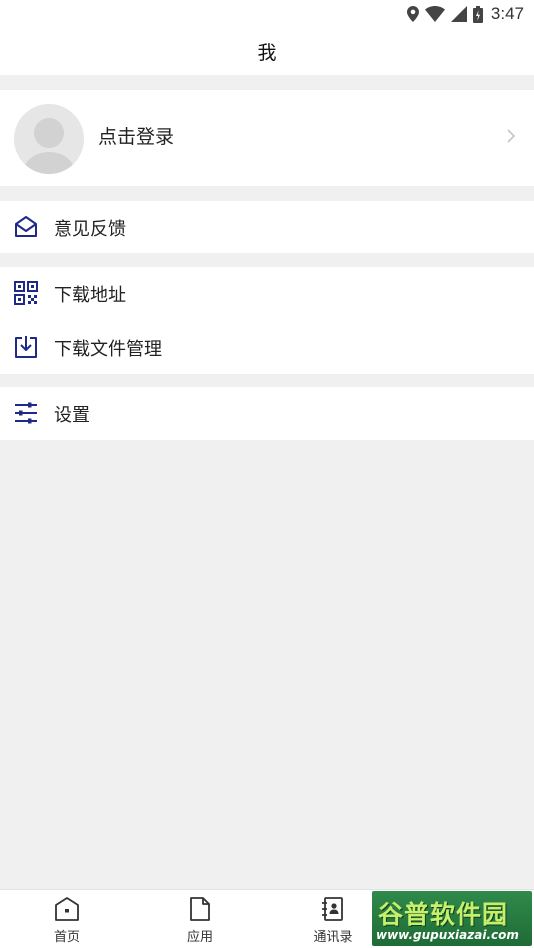 Image resolution: width=534 pixels, height=948 pixels. Describe the element at coordinates (507, 13) in the screenshot. I see `status-time: 3:47` at that location.